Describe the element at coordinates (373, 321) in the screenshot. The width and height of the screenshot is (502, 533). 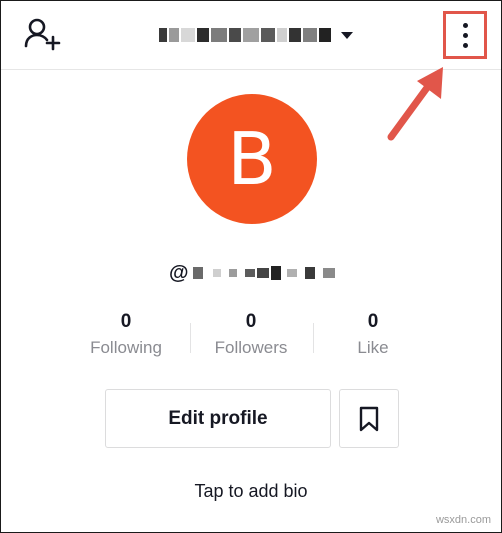
I see `likes-count: 0` at that location.